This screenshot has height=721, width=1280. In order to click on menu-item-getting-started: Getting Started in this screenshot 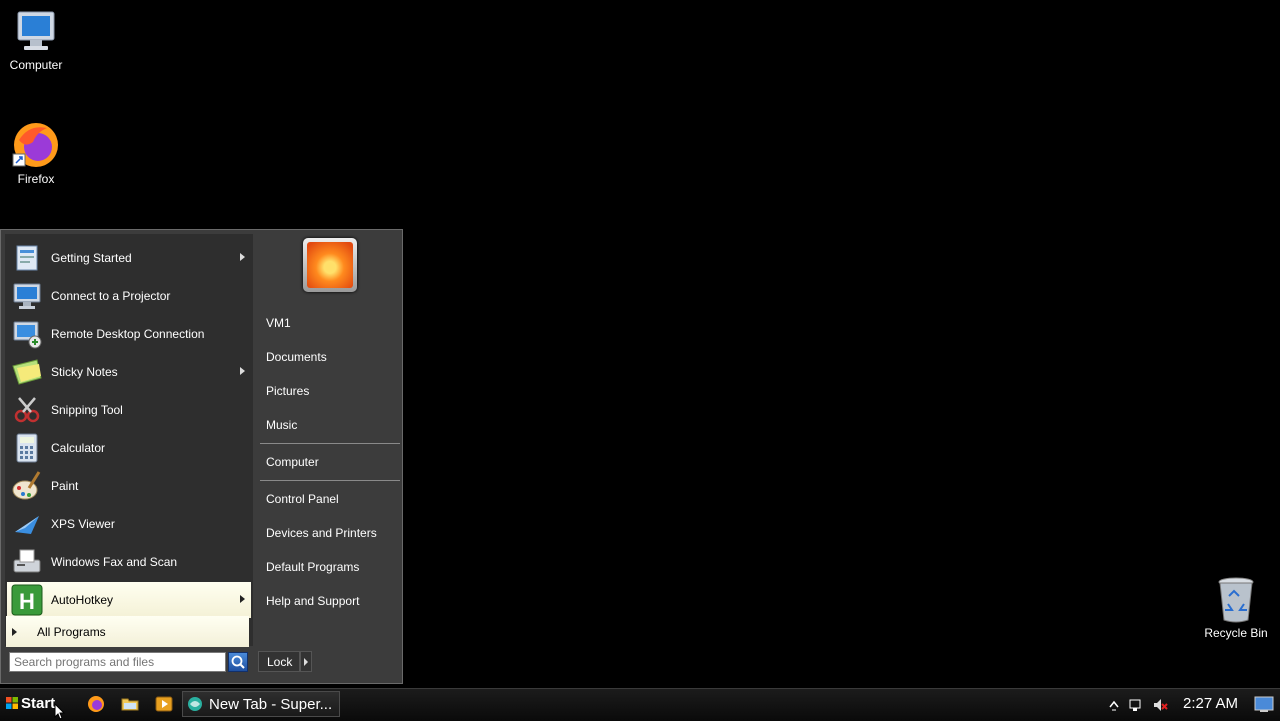, I will do `click(129, 258)`.